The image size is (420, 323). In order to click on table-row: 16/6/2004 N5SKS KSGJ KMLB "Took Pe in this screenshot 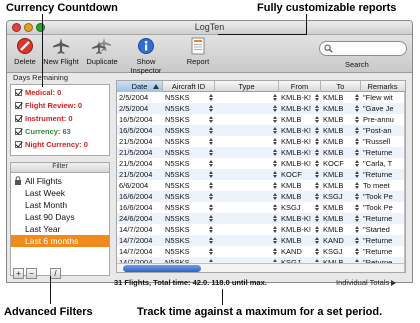, I will do `click(261, 207)`.